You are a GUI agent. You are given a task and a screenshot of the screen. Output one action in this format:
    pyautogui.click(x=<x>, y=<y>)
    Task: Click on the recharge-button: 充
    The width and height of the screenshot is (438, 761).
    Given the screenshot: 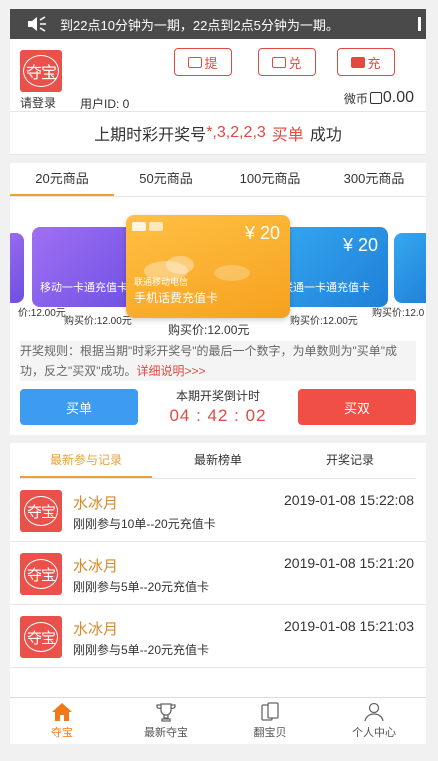 What is the action you would take?
    pyautogui.click(x=366, y=62)
    